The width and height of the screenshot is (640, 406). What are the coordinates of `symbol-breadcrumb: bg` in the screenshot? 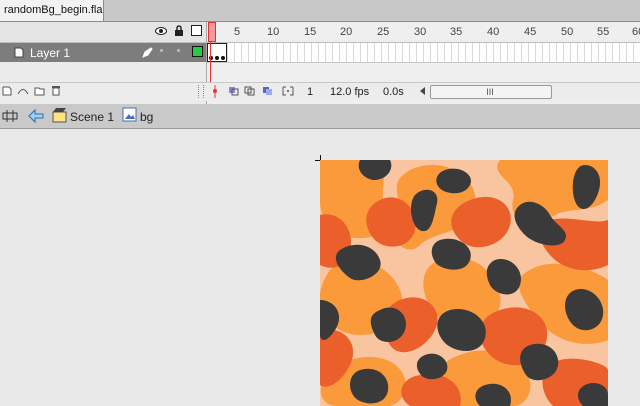 It's located at (146, 117).